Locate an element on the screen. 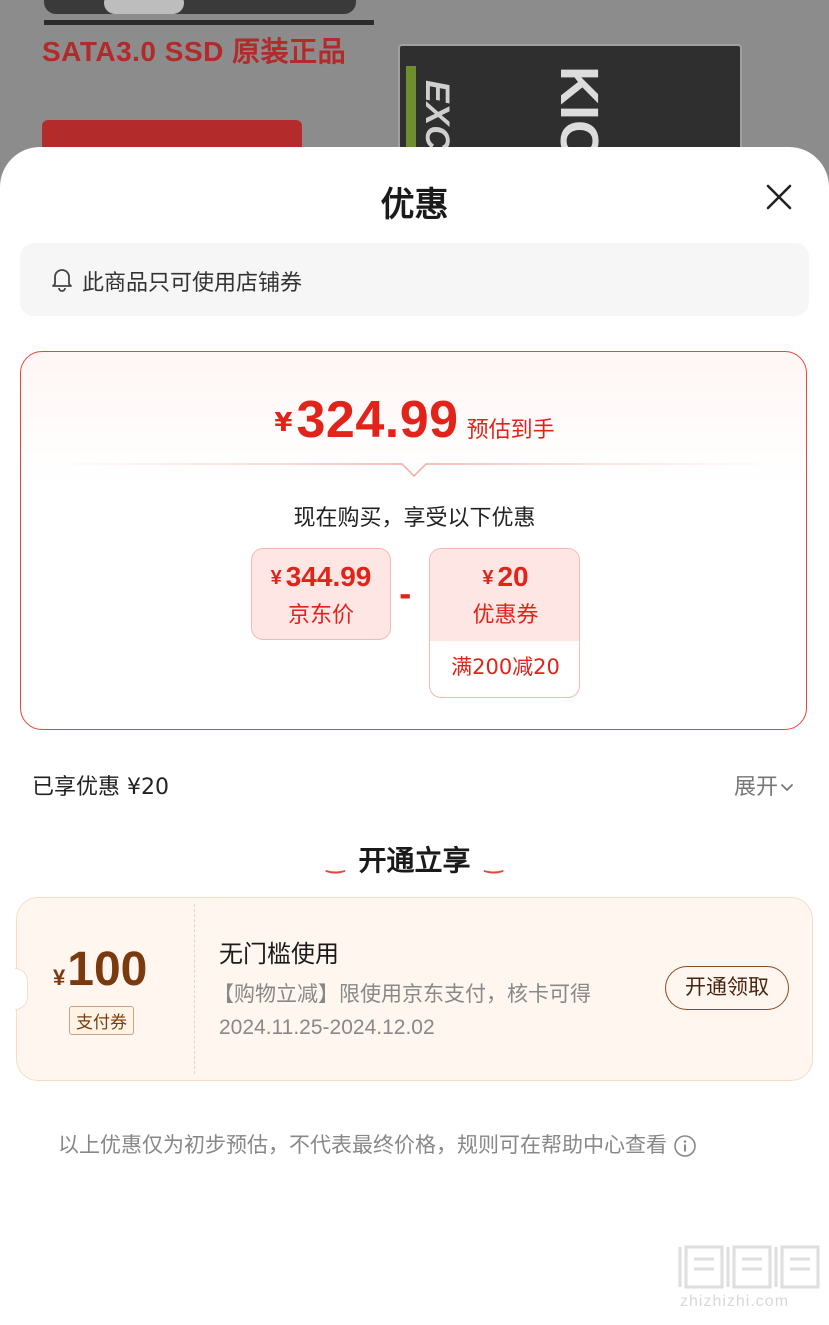 This screenshot has height=1325, width=829. section-title-text: 开通立享 is located at coordinates (414, 860).